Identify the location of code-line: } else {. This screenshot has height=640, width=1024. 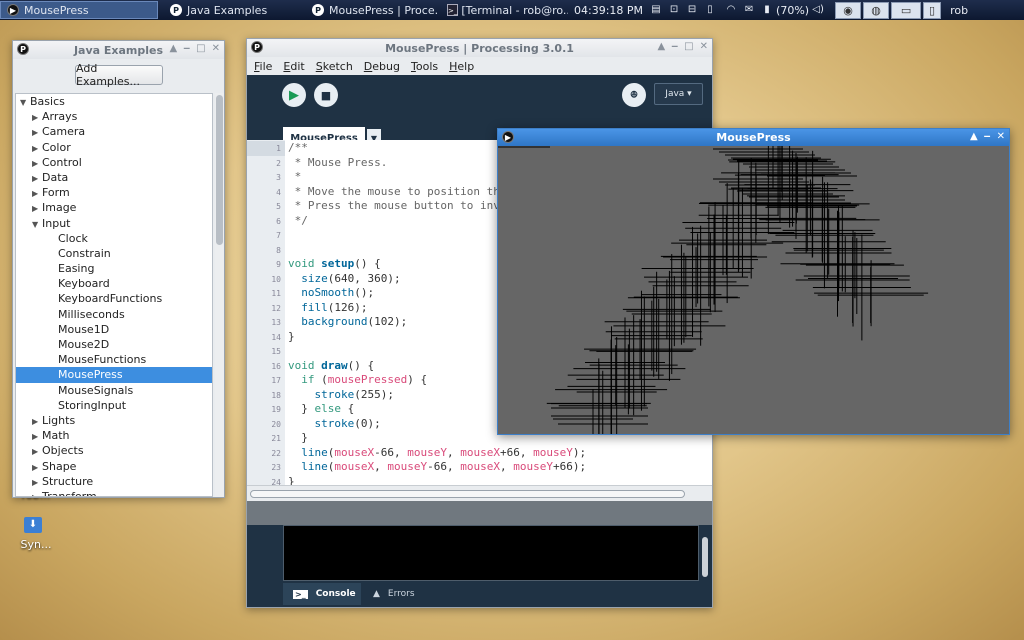
(321, 409).